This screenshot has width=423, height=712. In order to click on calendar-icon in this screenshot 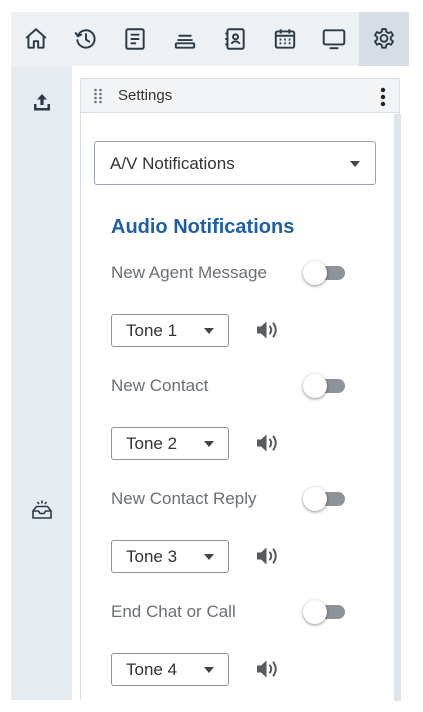, I will do `click(284, 39)`.